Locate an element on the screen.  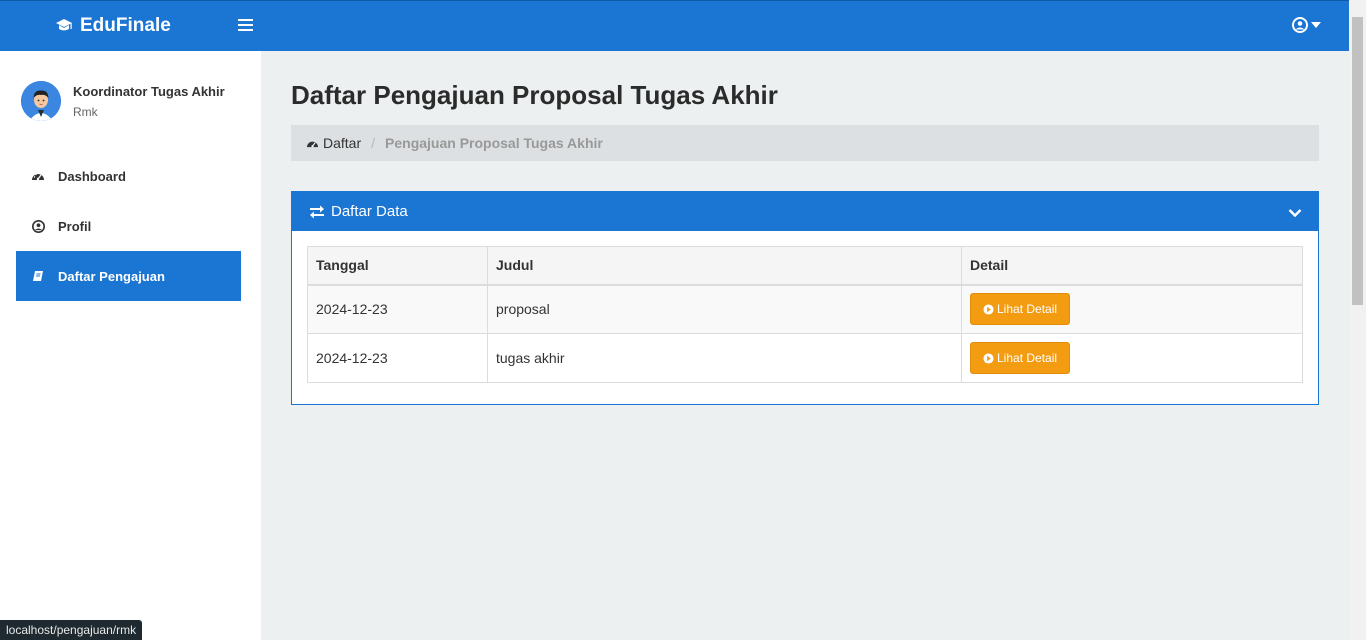
user-name: Koordinator Tugas Akhir is located at coordinates (149, 91).